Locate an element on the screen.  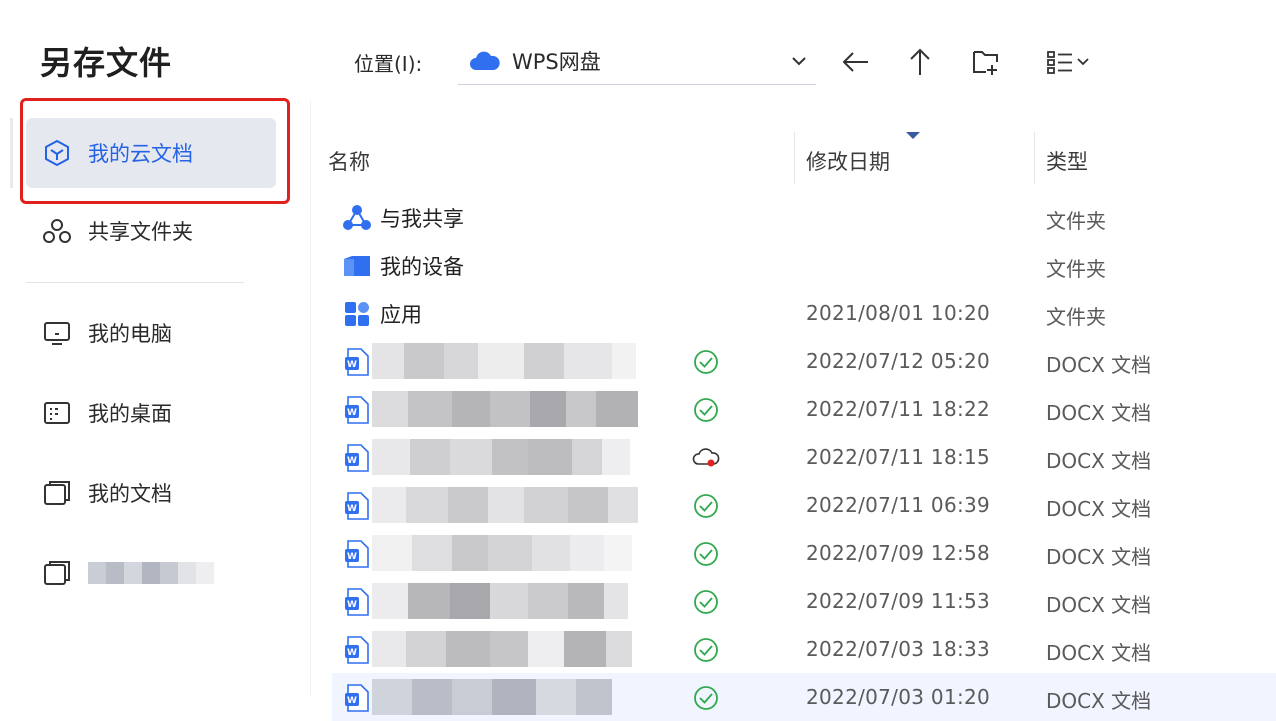
list-item: 我的设备 文件夹 is located at coordinates (804, 265).